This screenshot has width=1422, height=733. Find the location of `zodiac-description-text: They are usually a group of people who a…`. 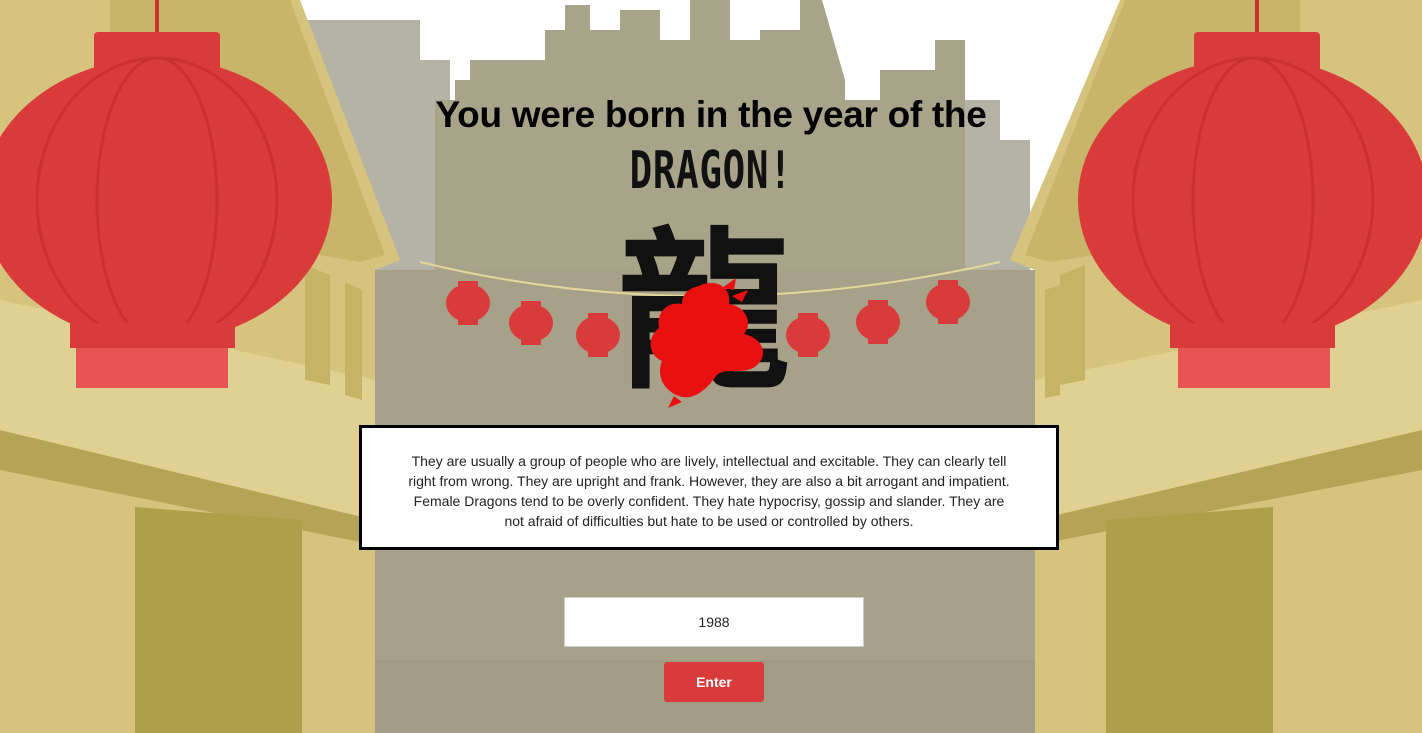

zodiac-description-text: They are usually a group of people who a… is located at coordinates (709, 491).